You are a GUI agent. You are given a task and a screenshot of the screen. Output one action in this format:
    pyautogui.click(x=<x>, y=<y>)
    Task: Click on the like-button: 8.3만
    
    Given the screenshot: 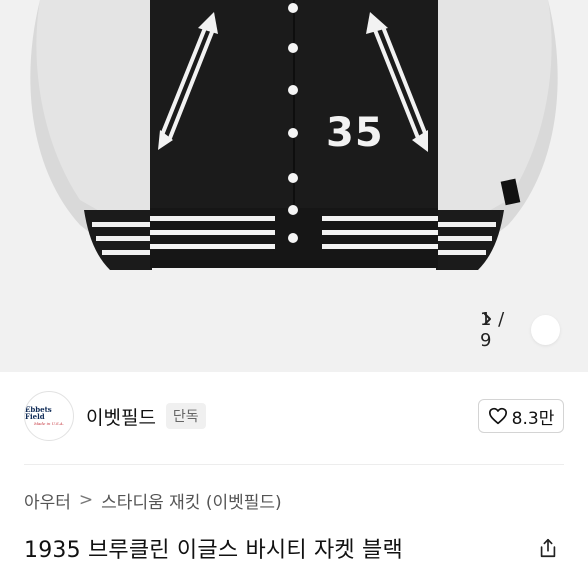 What is the action you would take?
    pyautogui.click(x=521, y=416)
    